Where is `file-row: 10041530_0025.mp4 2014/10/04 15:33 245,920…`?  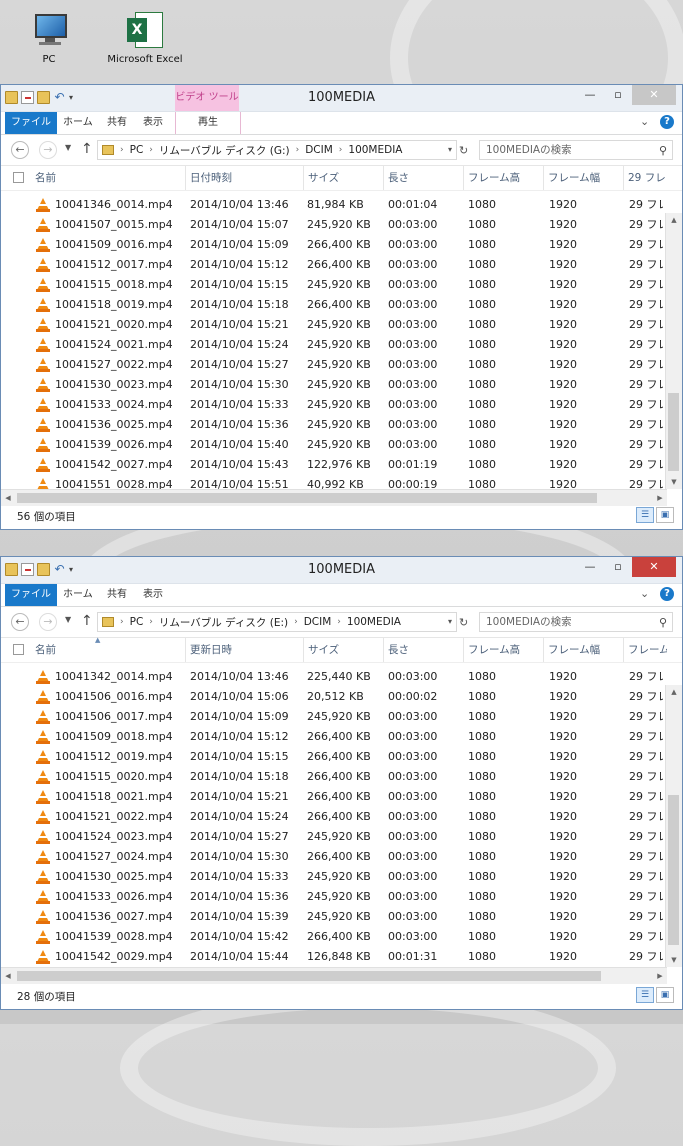
file-row: 10041530_0025.mp4 2014/10/04 15:33 245,920… is located at coordinates (332, 877).